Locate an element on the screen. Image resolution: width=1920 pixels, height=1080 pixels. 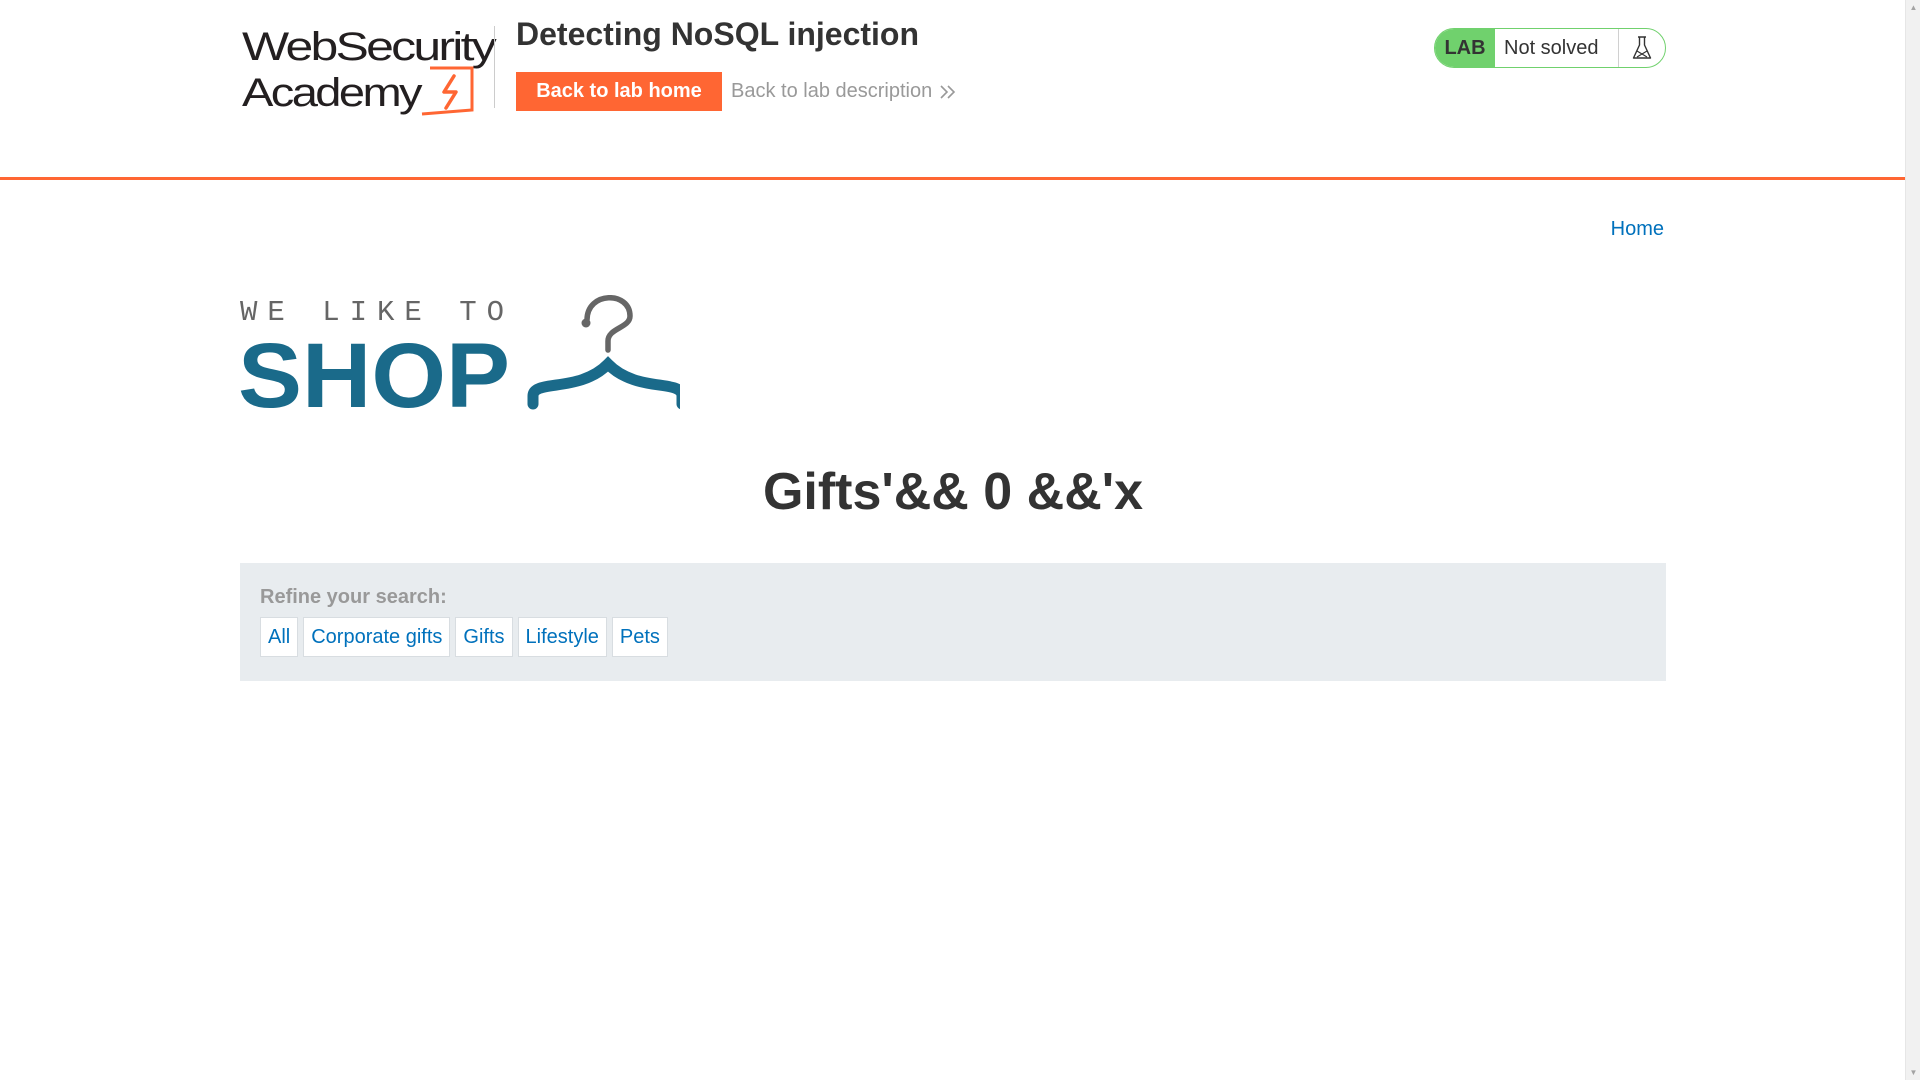
filter-corporate-gifts: Corporate gifts is located at coordinates (377, 637).